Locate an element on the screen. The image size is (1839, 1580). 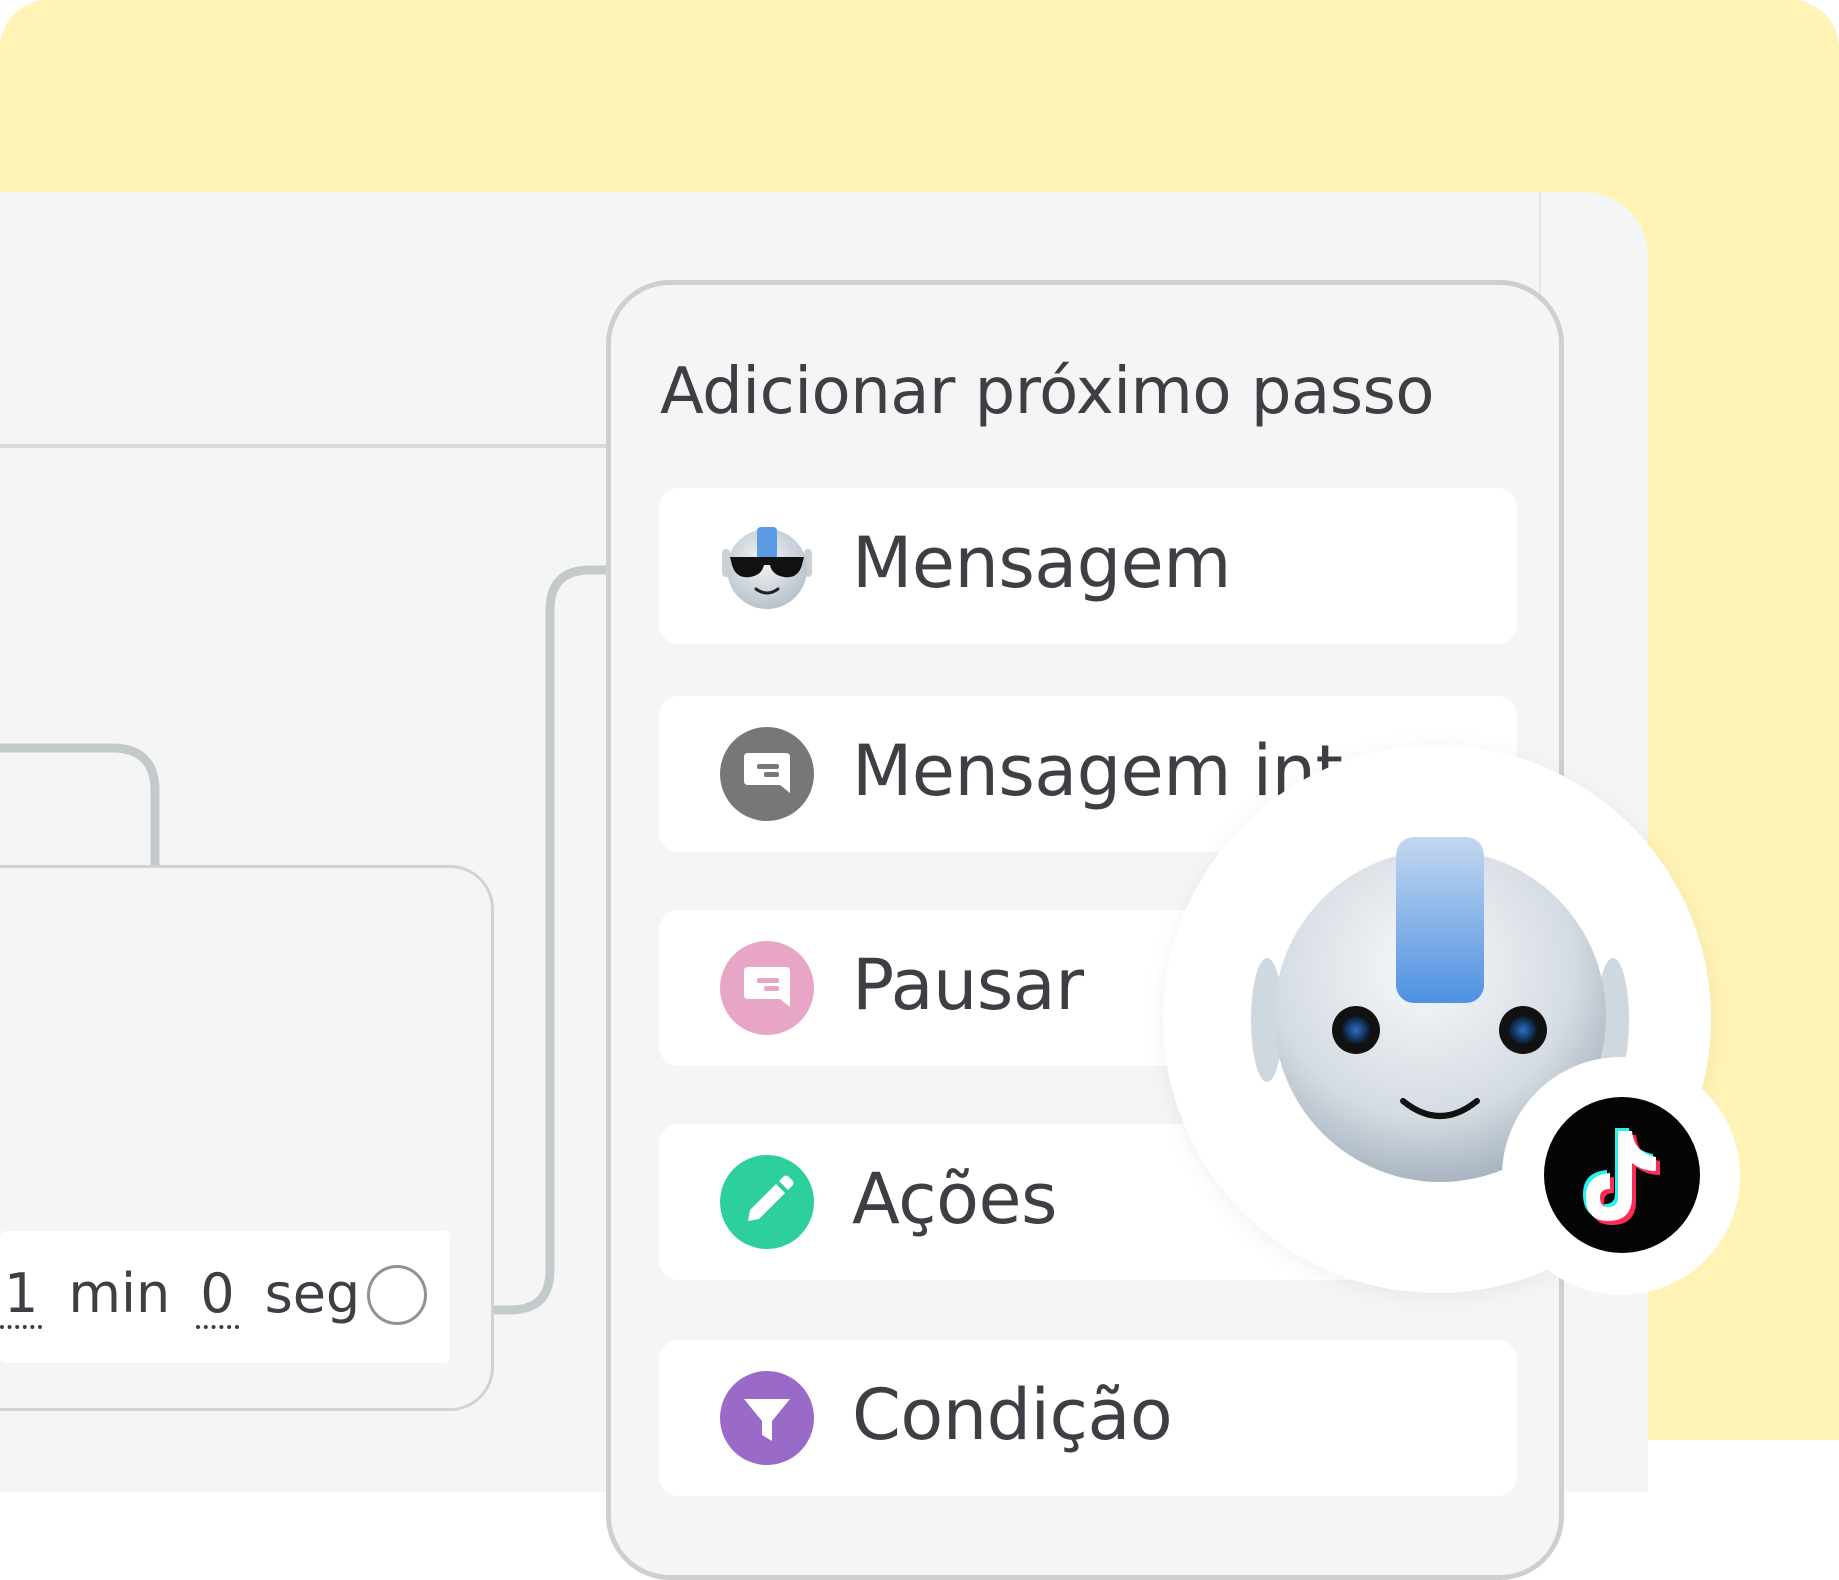
minutes-unit: min is located at coordinates (119, 1293).